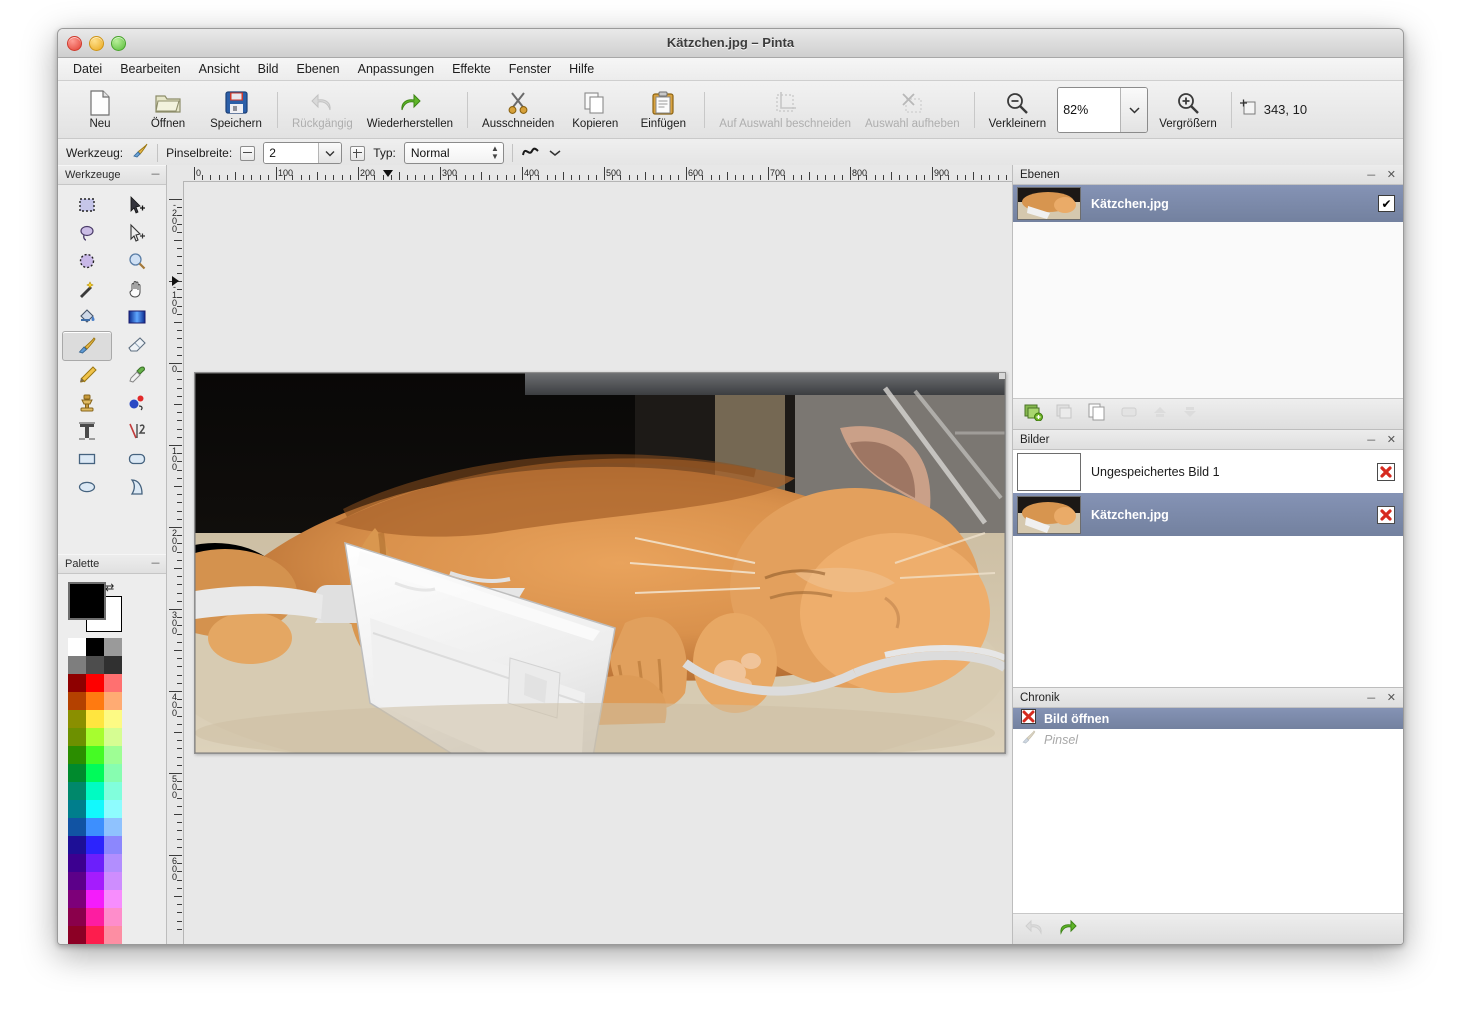  Describe the element at coordinates (109, 587) in the screenshot. I see `swap-colors-icon: ⇄` at that location.